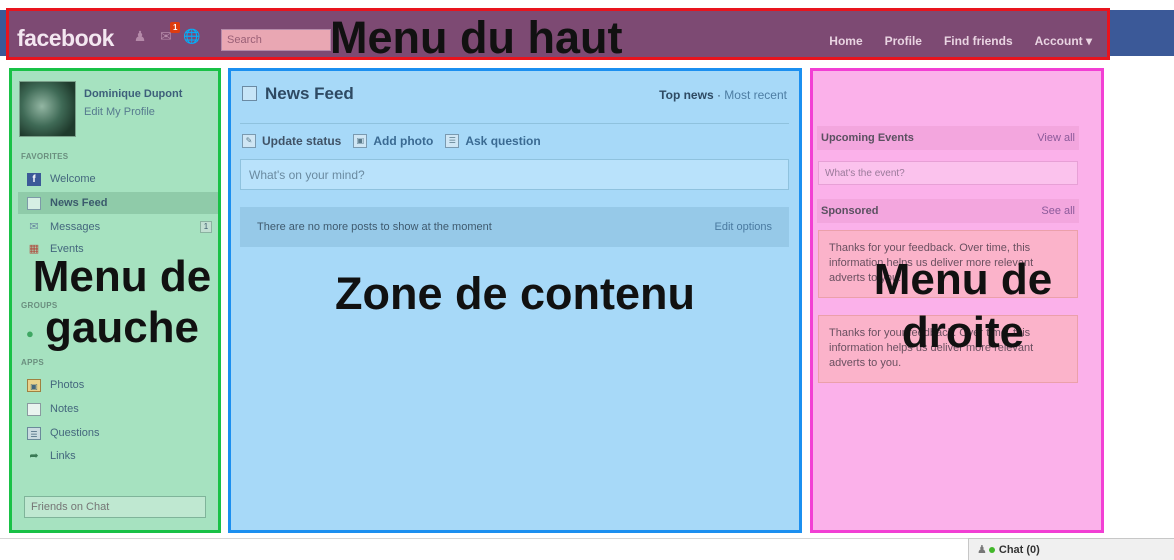 The image size is (1174, 560). I want to click on sidebar-item-questions: ☰ Questions, so click(118, 433).